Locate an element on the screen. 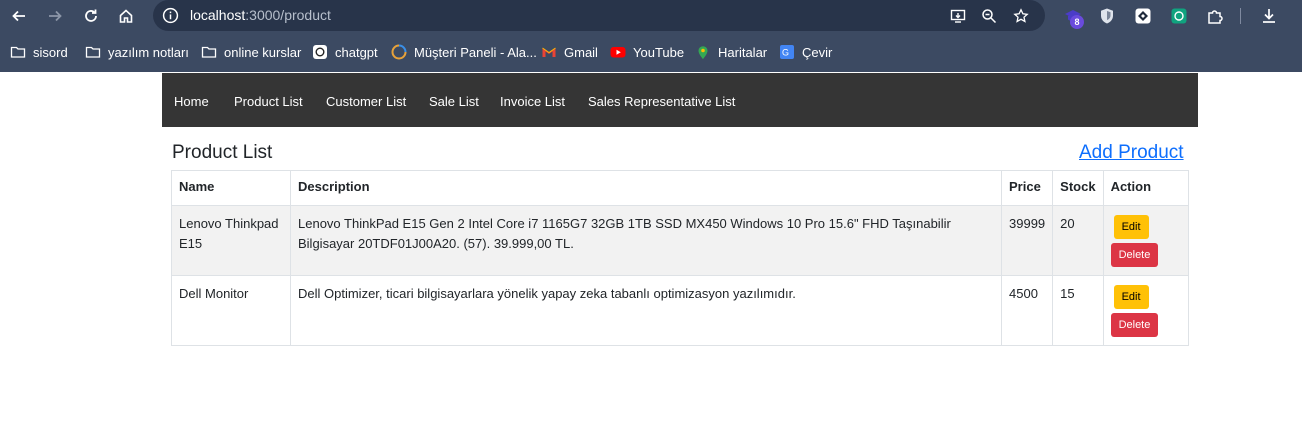  bookmark-gmail: Gmail is located at coordinates (569, 52).